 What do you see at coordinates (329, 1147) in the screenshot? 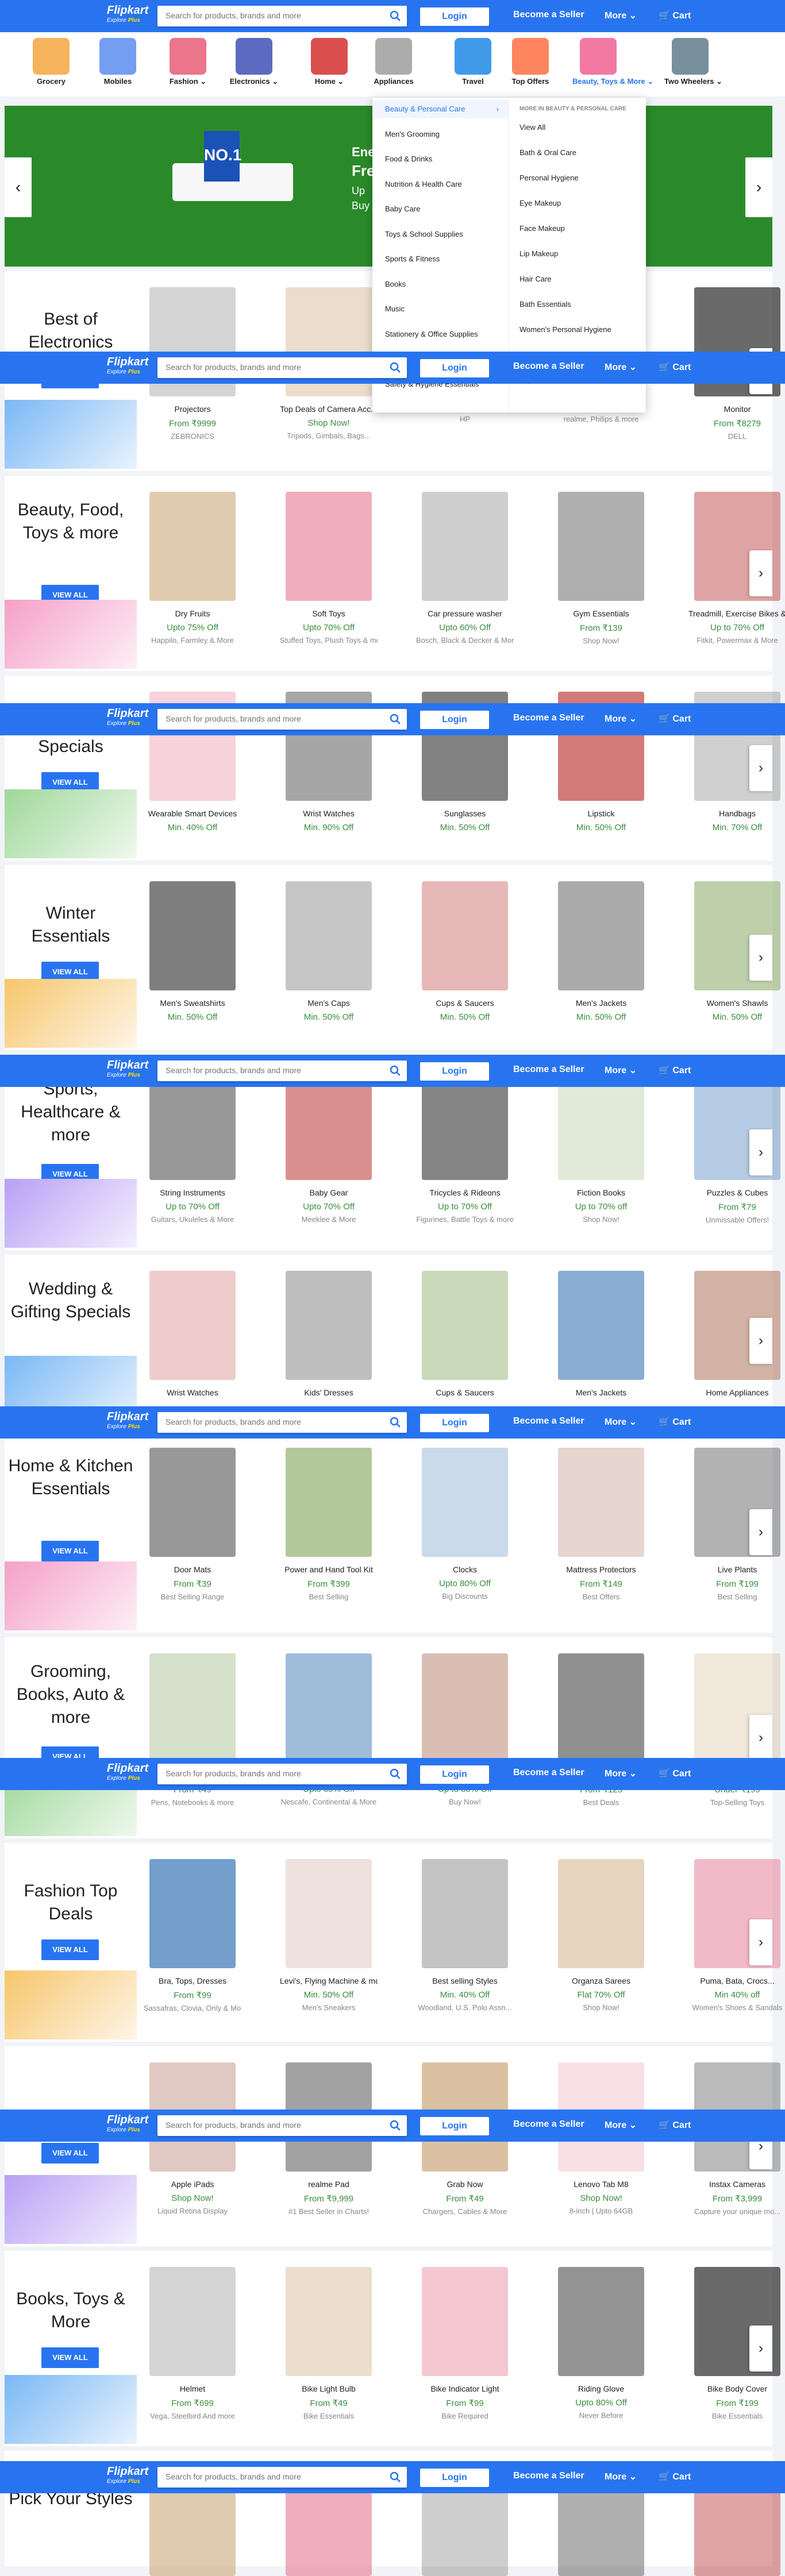
I see `product-card: Baby Gear Upto 70% Off Meeklee & More` at bounding box center [329, 1147].